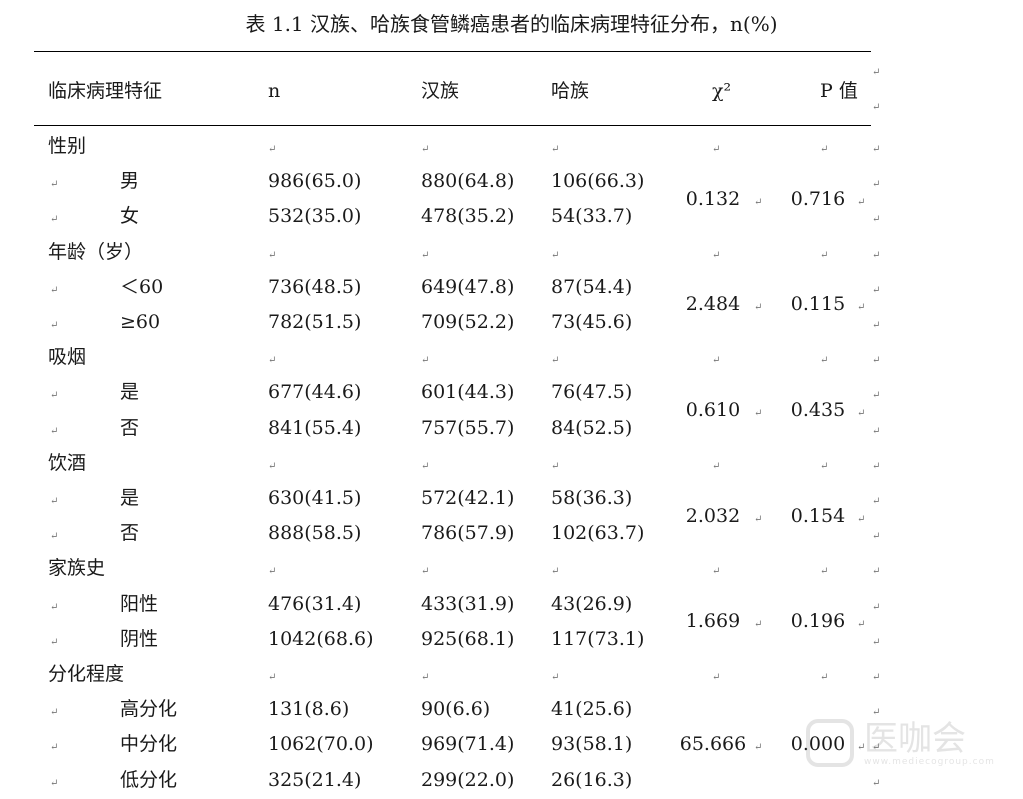 This screenshot has height=799, width=1023. Describe the element at coordinates (592, 779) in the screenshot. I see `cell-kazakh: 26(16.3)` at that location.